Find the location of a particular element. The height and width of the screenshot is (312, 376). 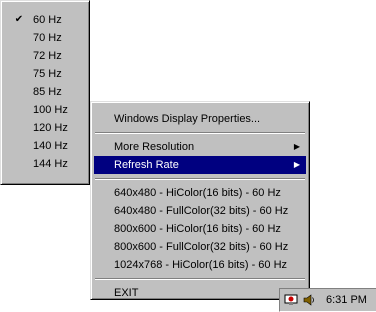

refresh-rate-item: Refresh Rate ▶ is located at coordinates (200, 165).